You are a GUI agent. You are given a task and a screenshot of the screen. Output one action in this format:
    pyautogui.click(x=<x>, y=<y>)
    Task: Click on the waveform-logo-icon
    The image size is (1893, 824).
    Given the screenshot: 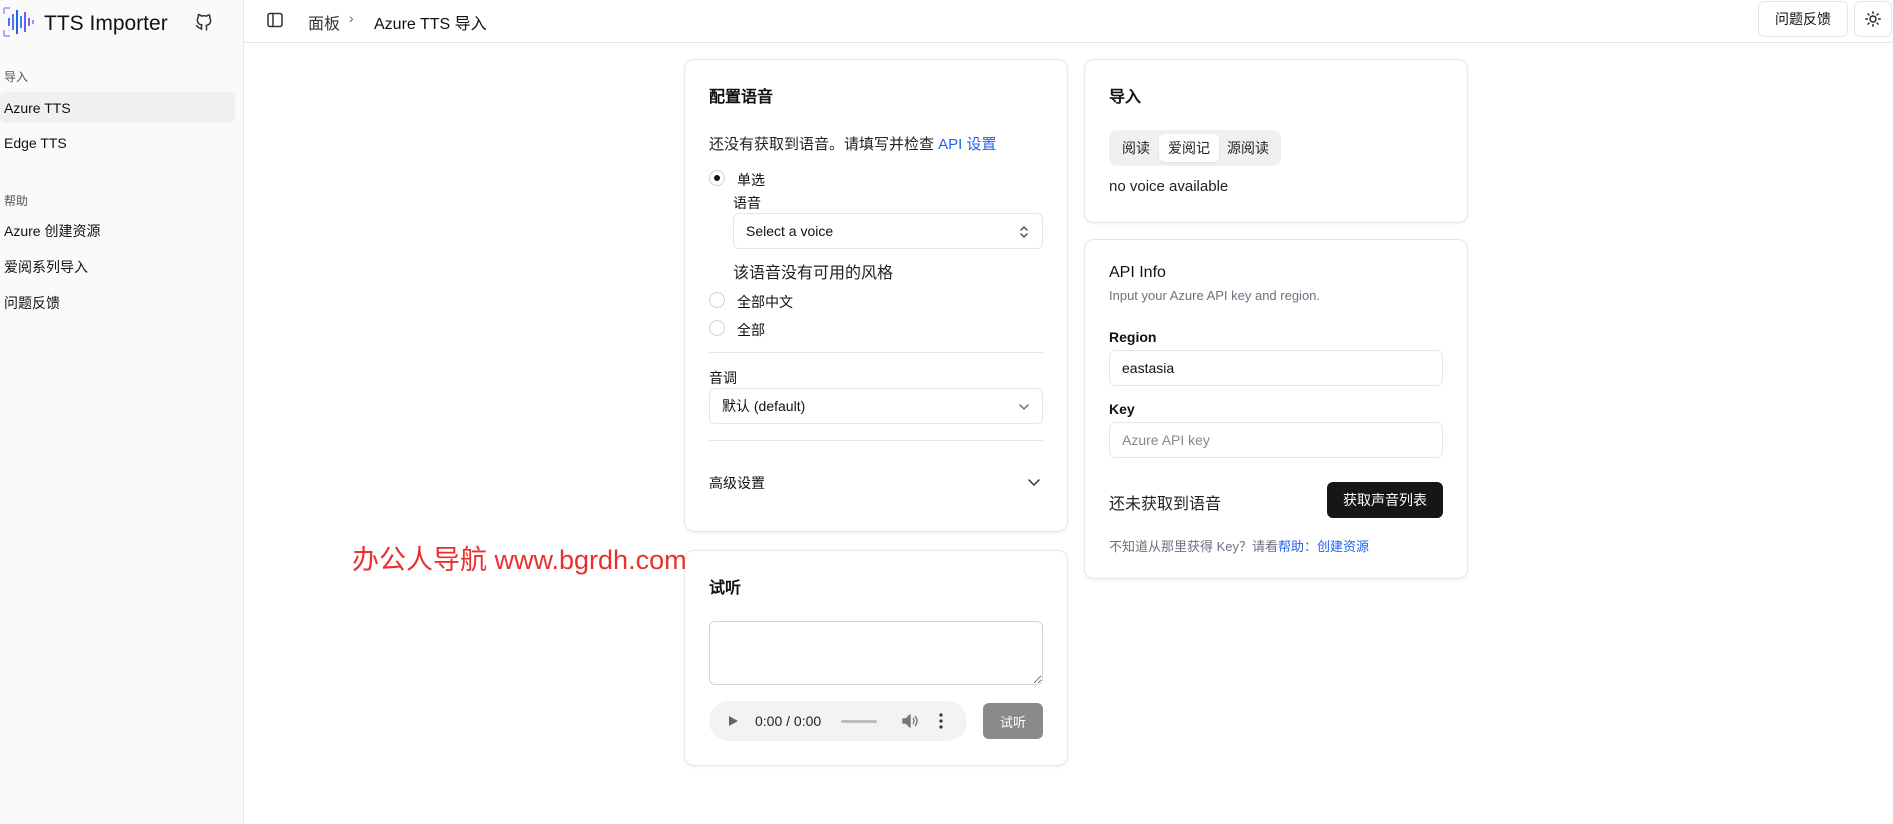 What is the action you would take?
    pyautogui.click(x=18, y=22)
    